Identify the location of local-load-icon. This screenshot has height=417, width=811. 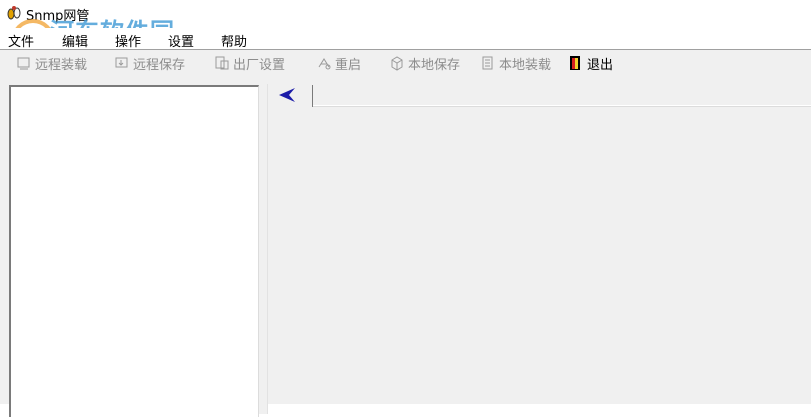
(487, 63).